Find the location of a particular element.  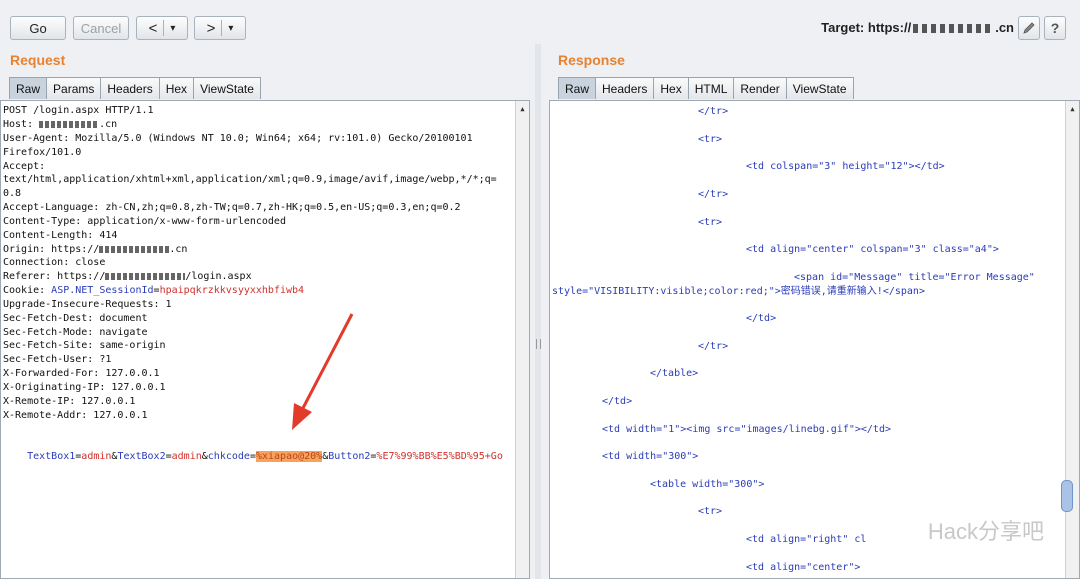

request-line: Connection: close is located at coordinates (54, 262).